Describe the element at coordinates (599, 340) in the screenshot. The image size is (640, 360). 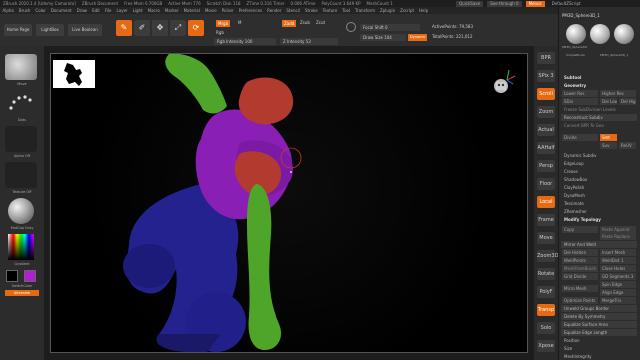
I see `position-section: Position` at that location.